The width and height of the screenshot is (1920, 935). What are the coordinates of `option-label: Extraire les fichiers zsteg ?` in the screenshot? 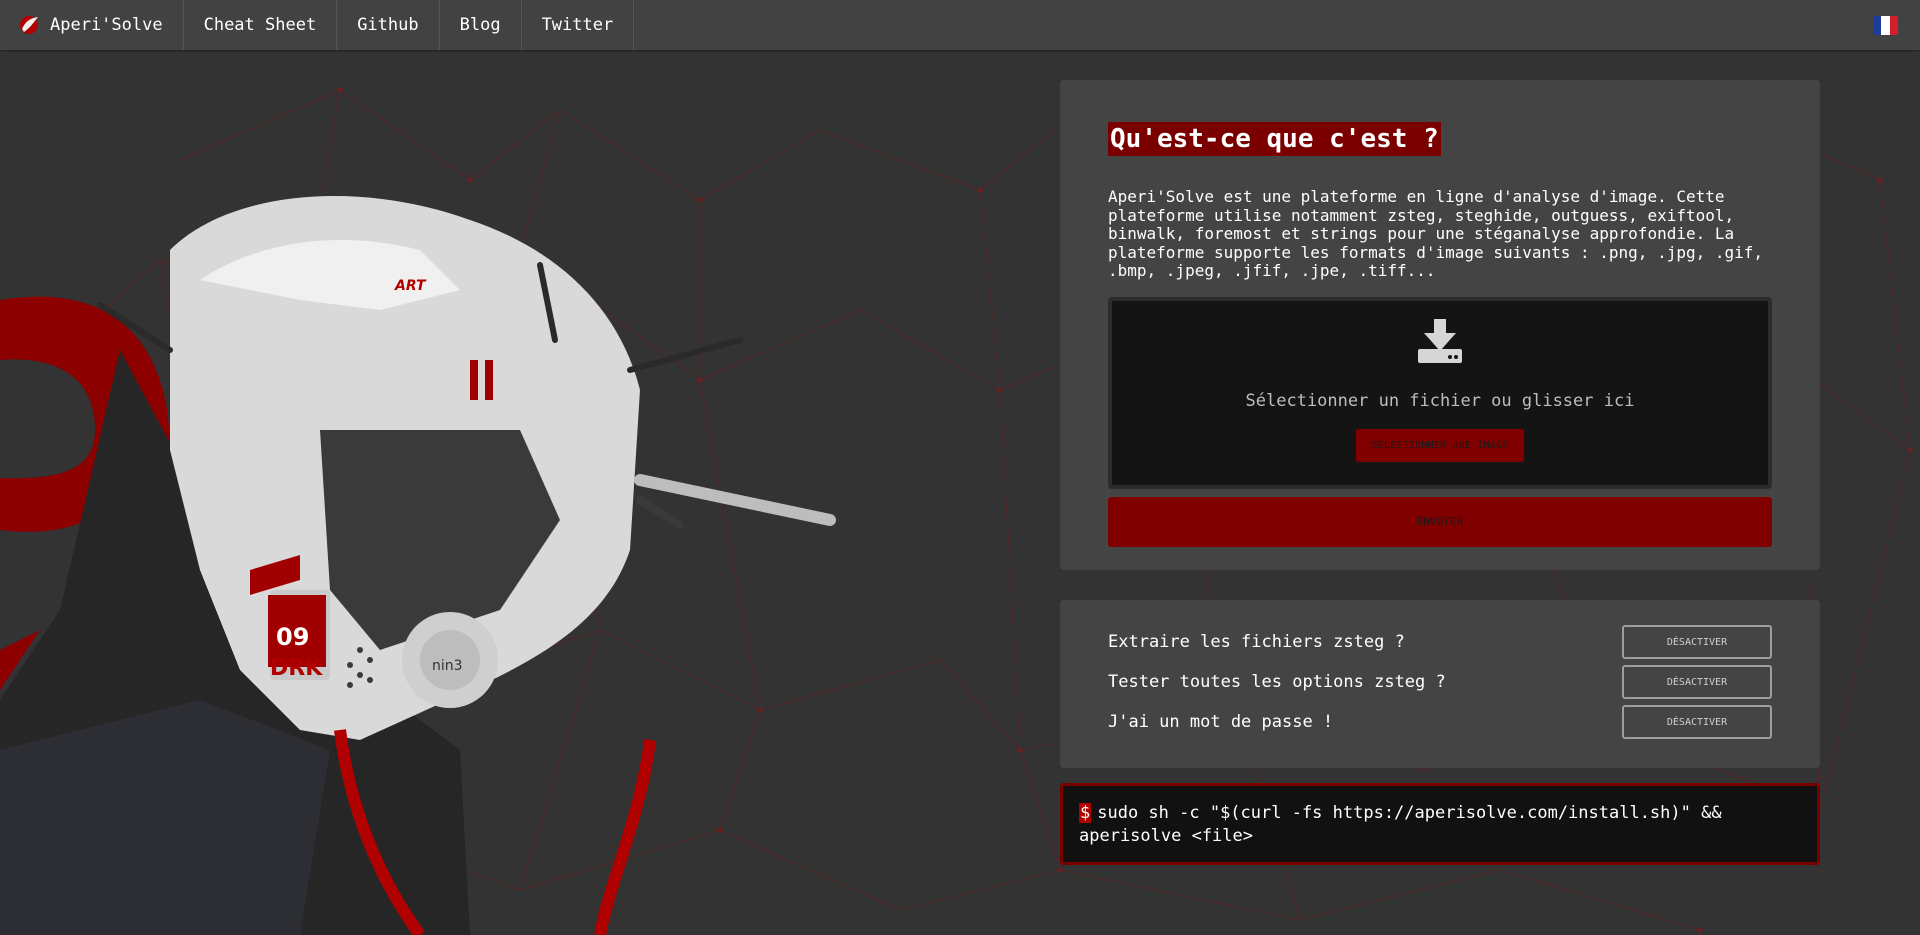 It's located at (1256, 642).